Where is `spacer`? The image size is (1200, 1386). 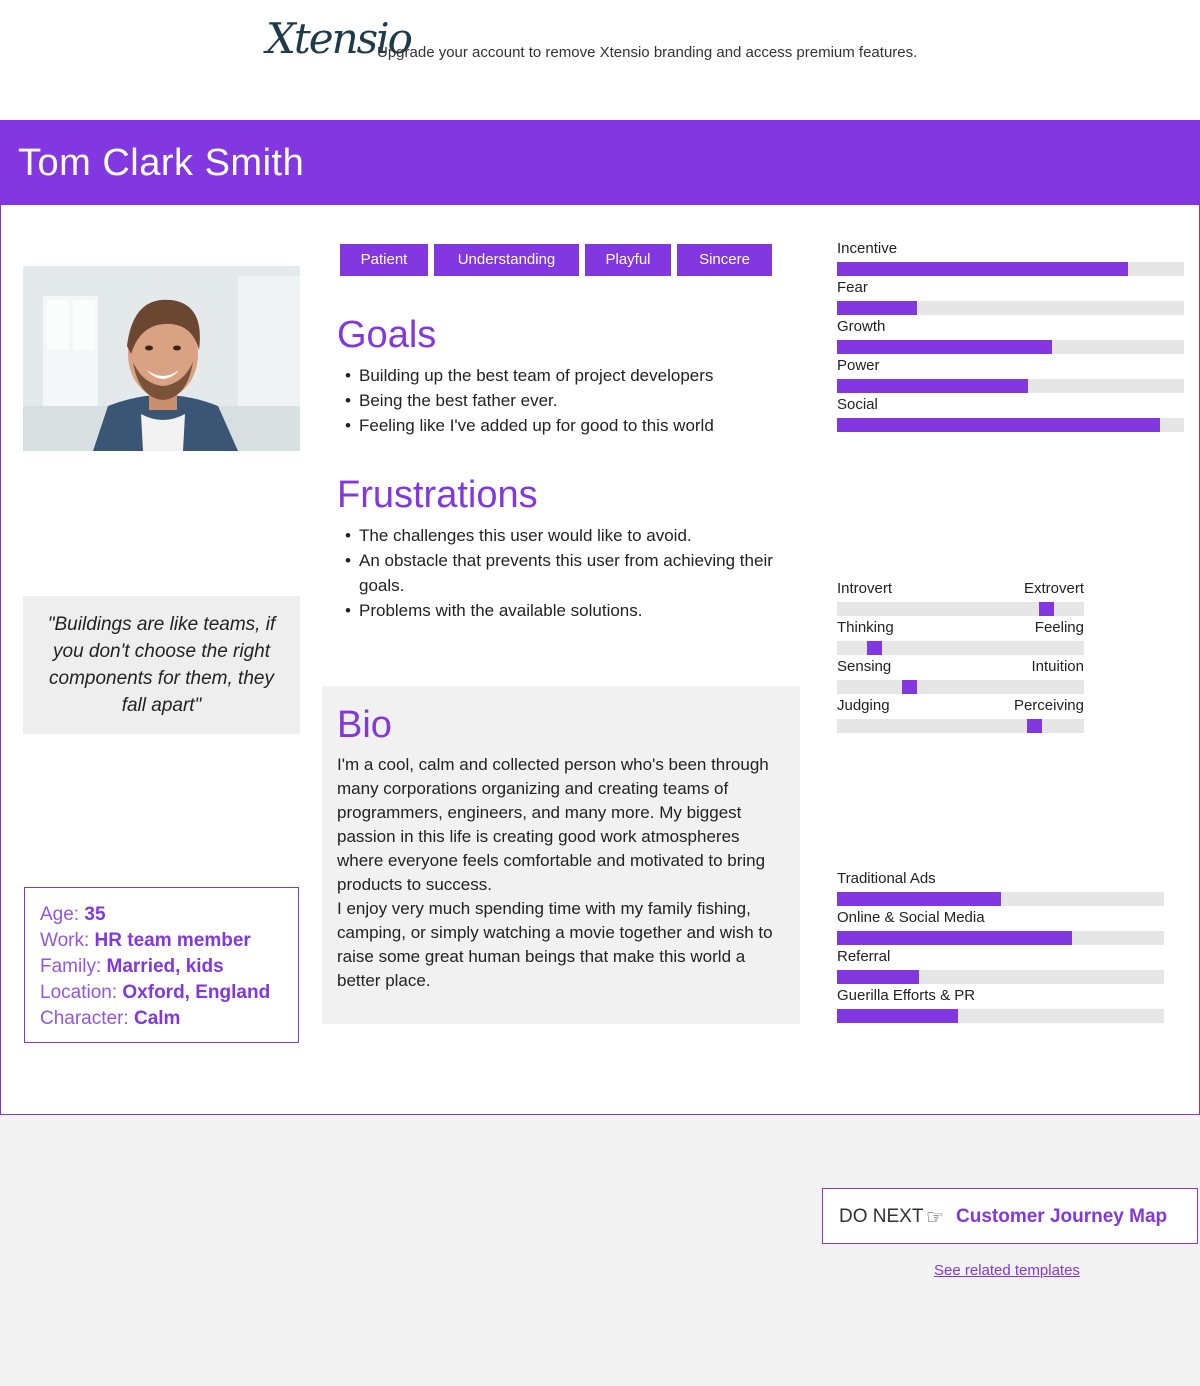 spacer is located at coordinates (600, 105).